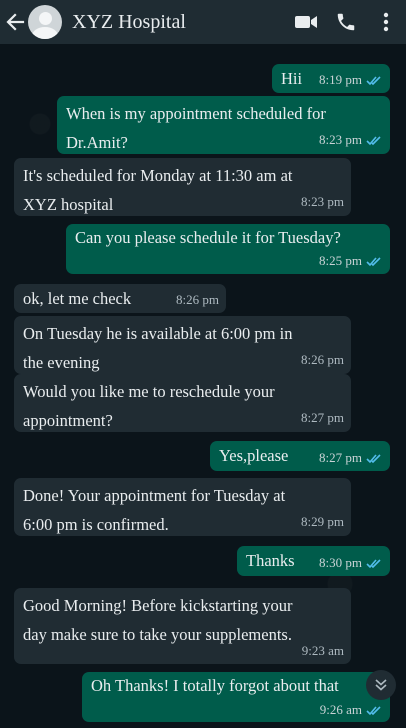 This screenshot has width=406, height=728. Describe the element at coordinates (149, 391) in the screenshot. I see `message-text-line: Would you like me to reschedule your` at that location.